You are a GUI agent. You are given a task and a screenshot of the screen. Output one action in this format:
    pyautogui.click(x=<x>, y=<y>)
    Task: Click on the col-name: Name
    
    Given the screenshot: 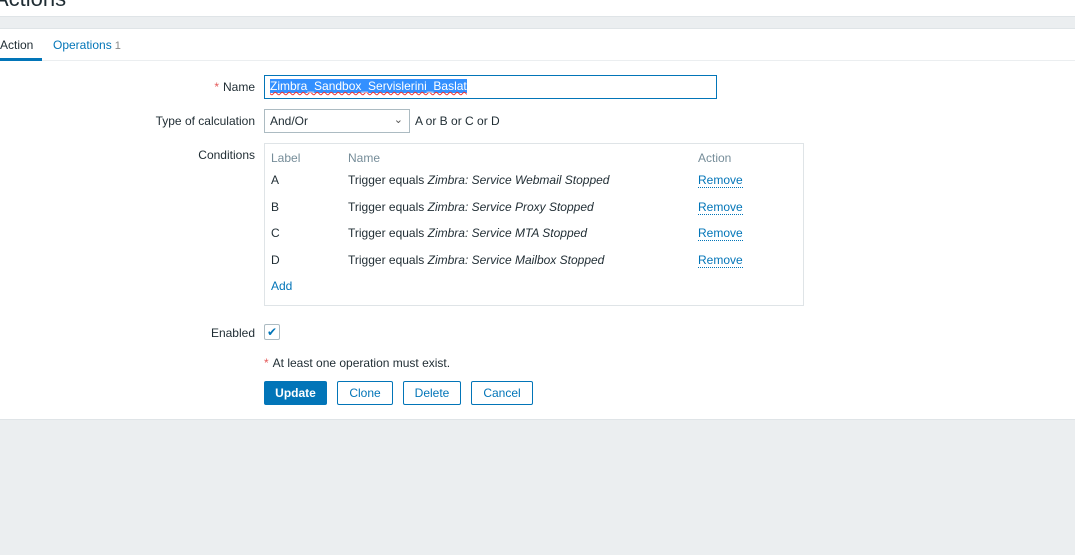 What is the action you would take?
    pyautogui.click(x=364, y=158)
    